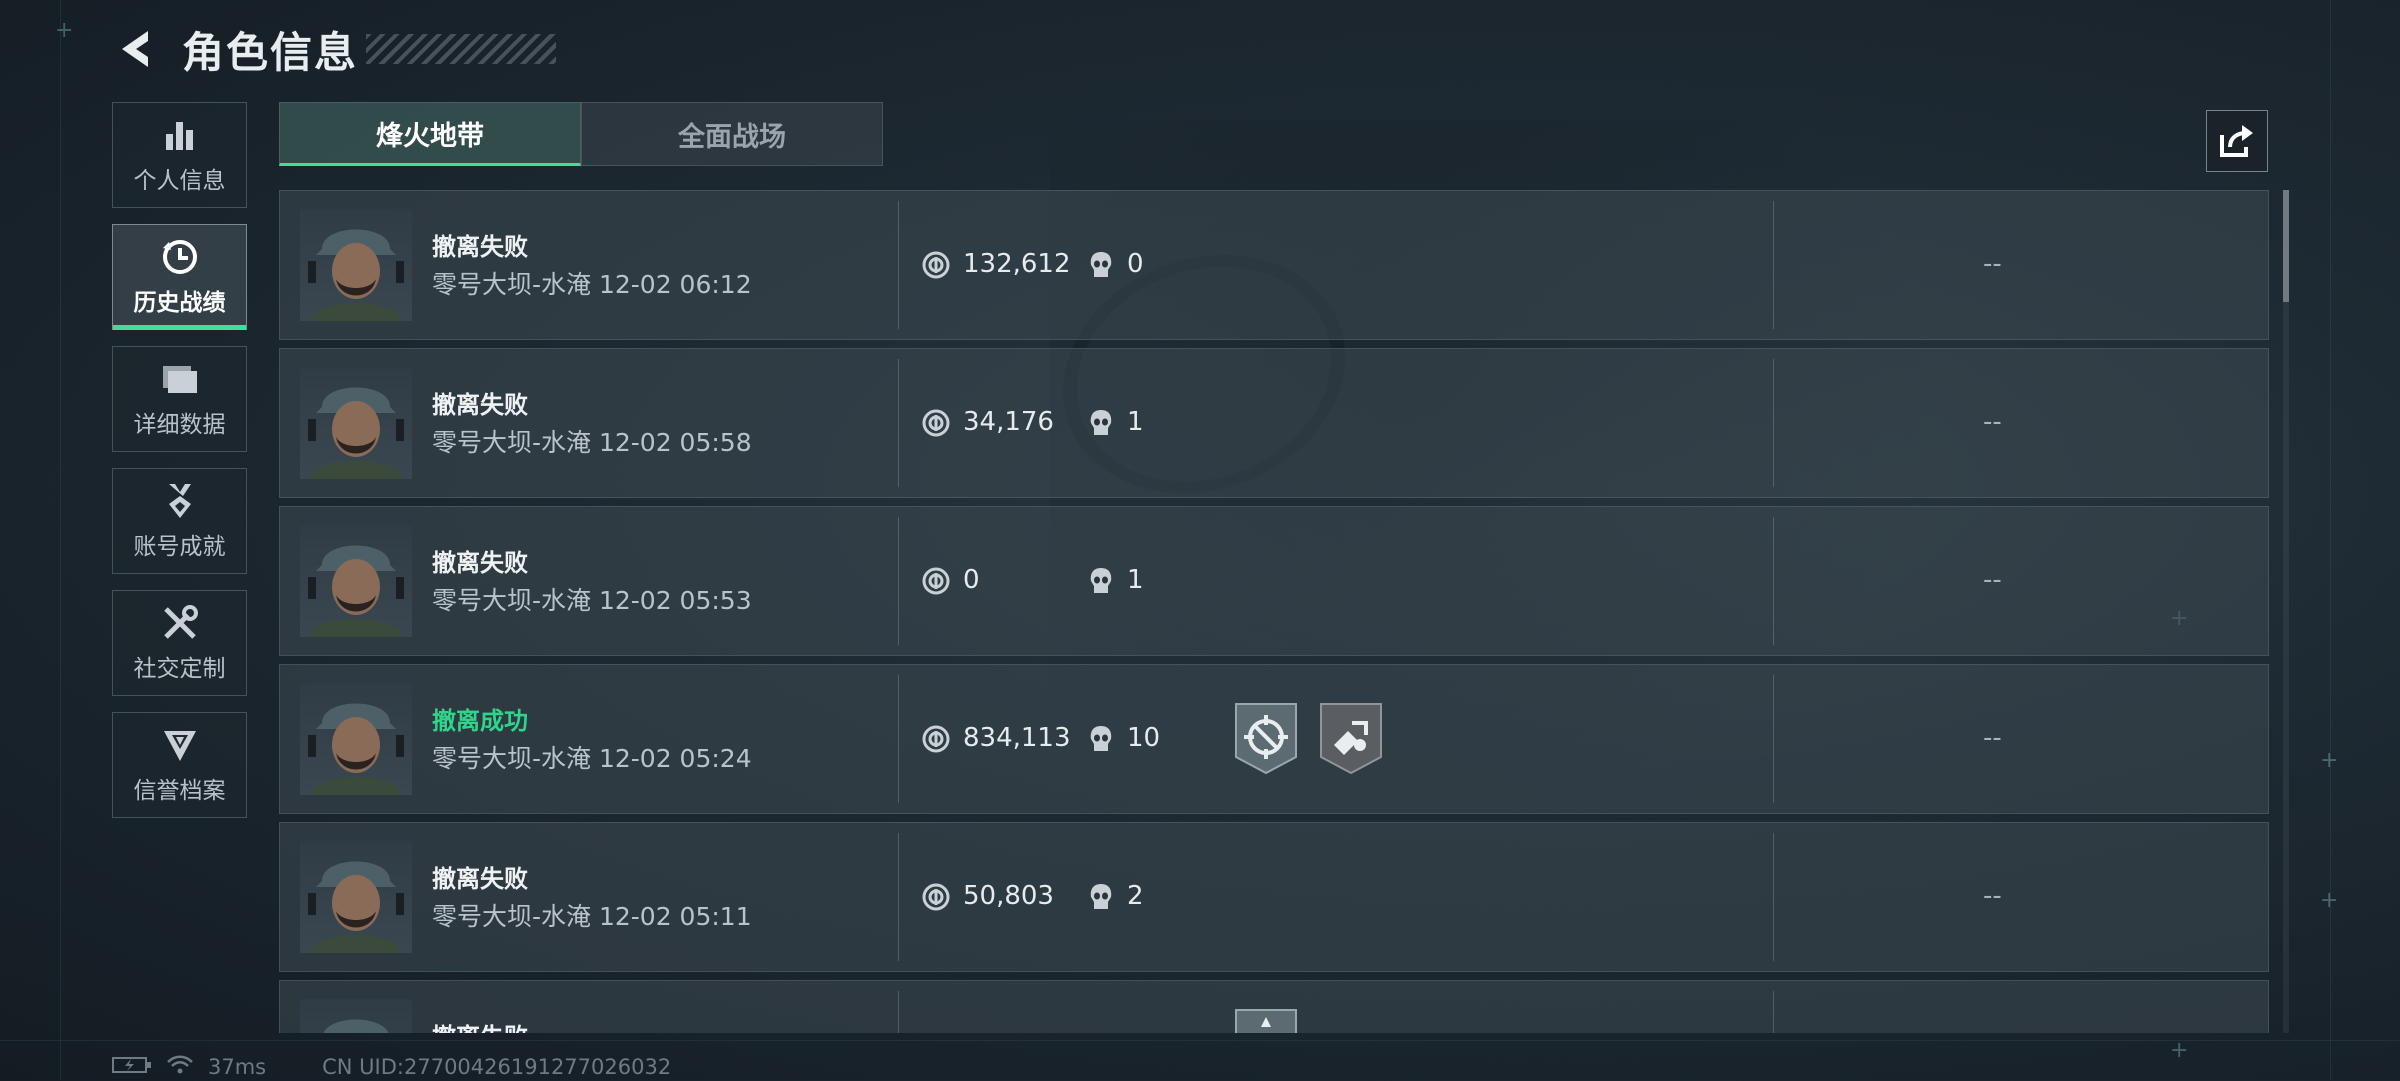  What do you see at coordinates (179, 547) in the screenshot?
I see `sidebar-item-label: 账号成就` at bounding box center [179, 547].